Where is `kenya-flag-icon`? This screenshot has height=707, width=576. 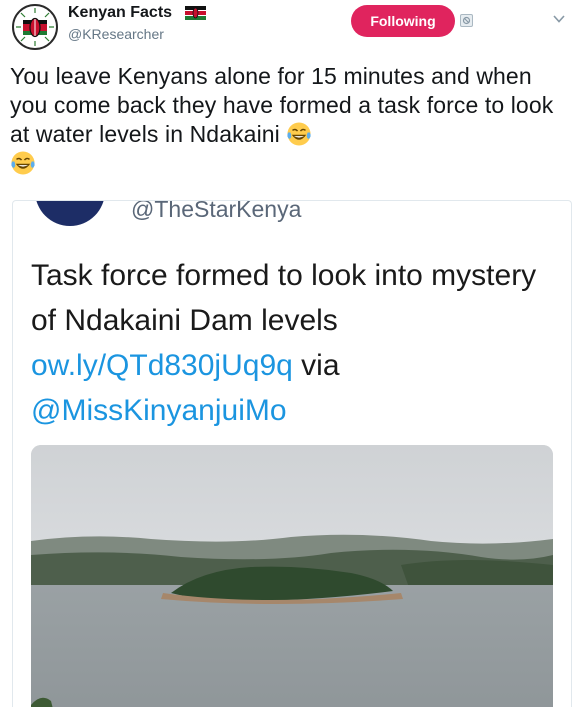
kenya-flag-icon is located at coordinates (195, 13).